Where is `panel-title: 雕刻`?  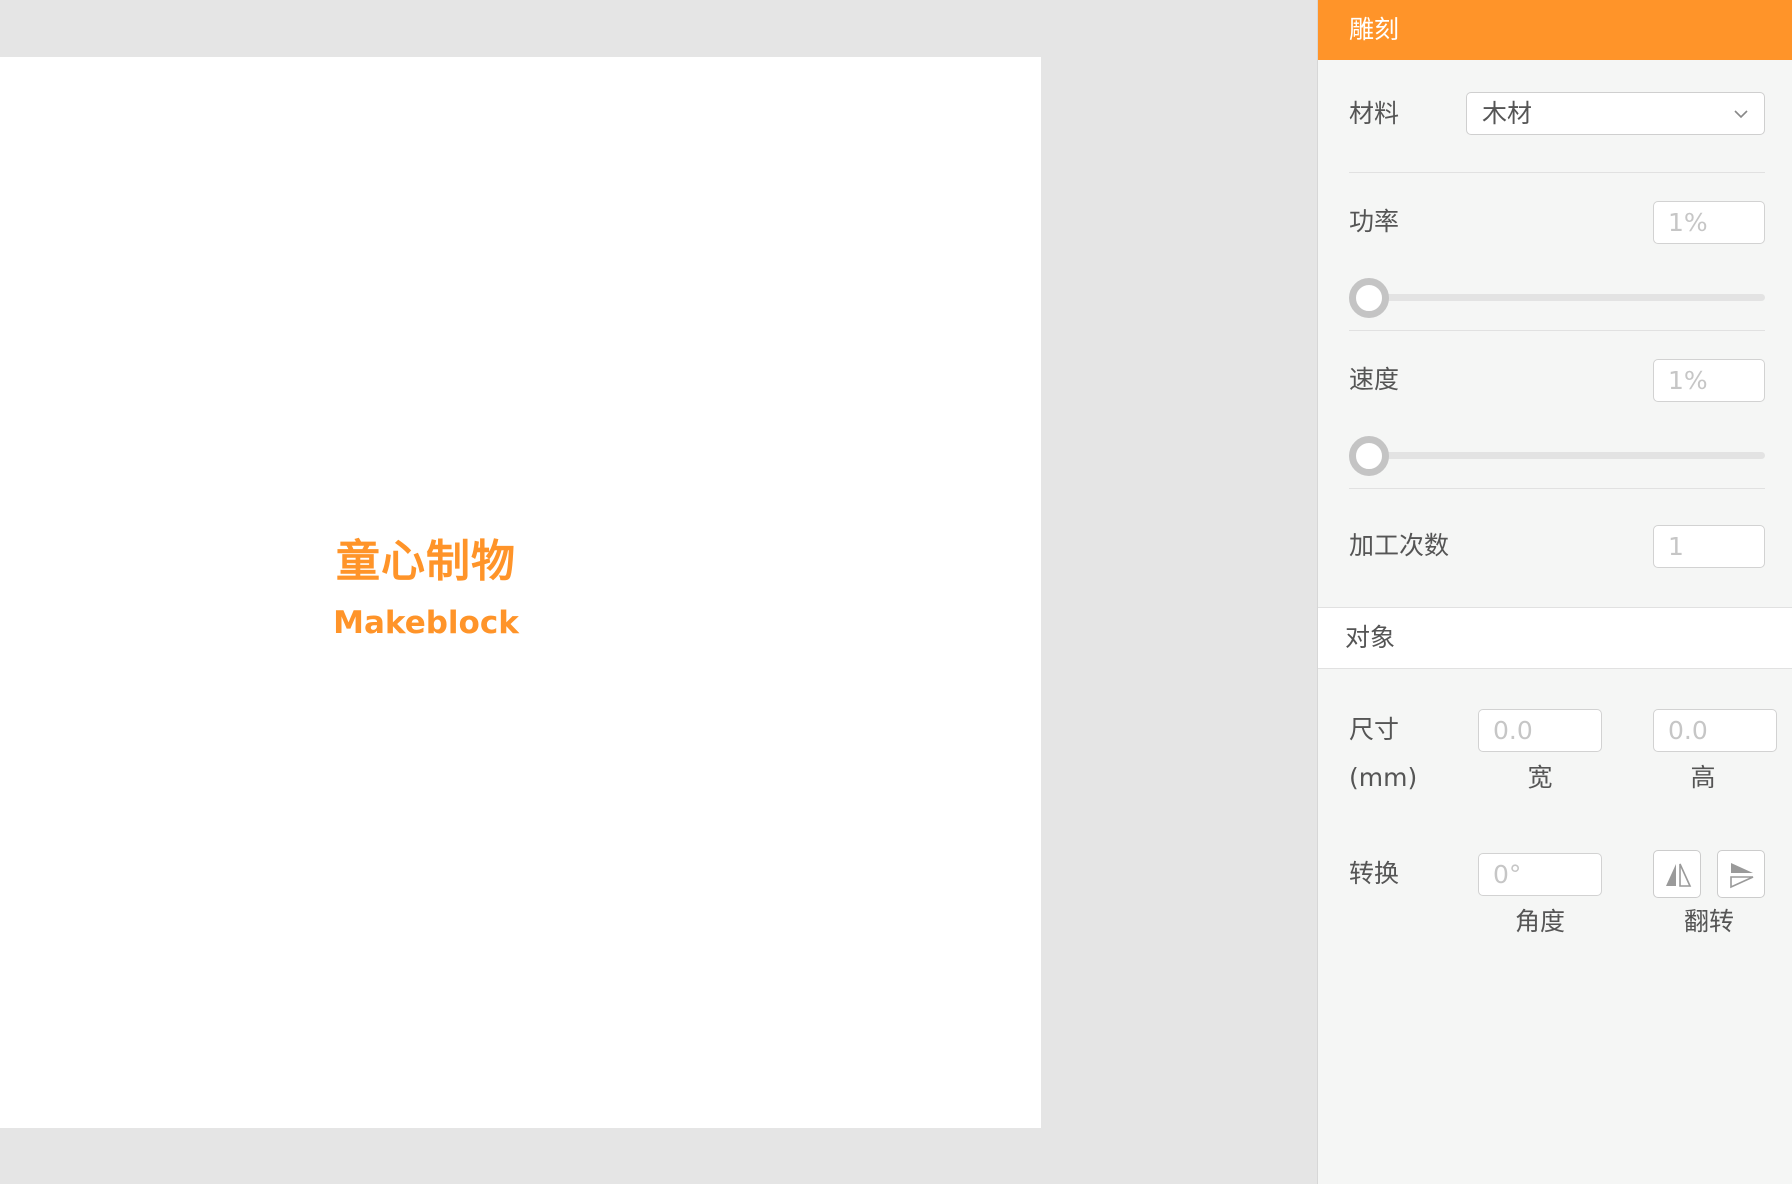
panel-title: 雕刻 is located at coordinates (1374, 29).